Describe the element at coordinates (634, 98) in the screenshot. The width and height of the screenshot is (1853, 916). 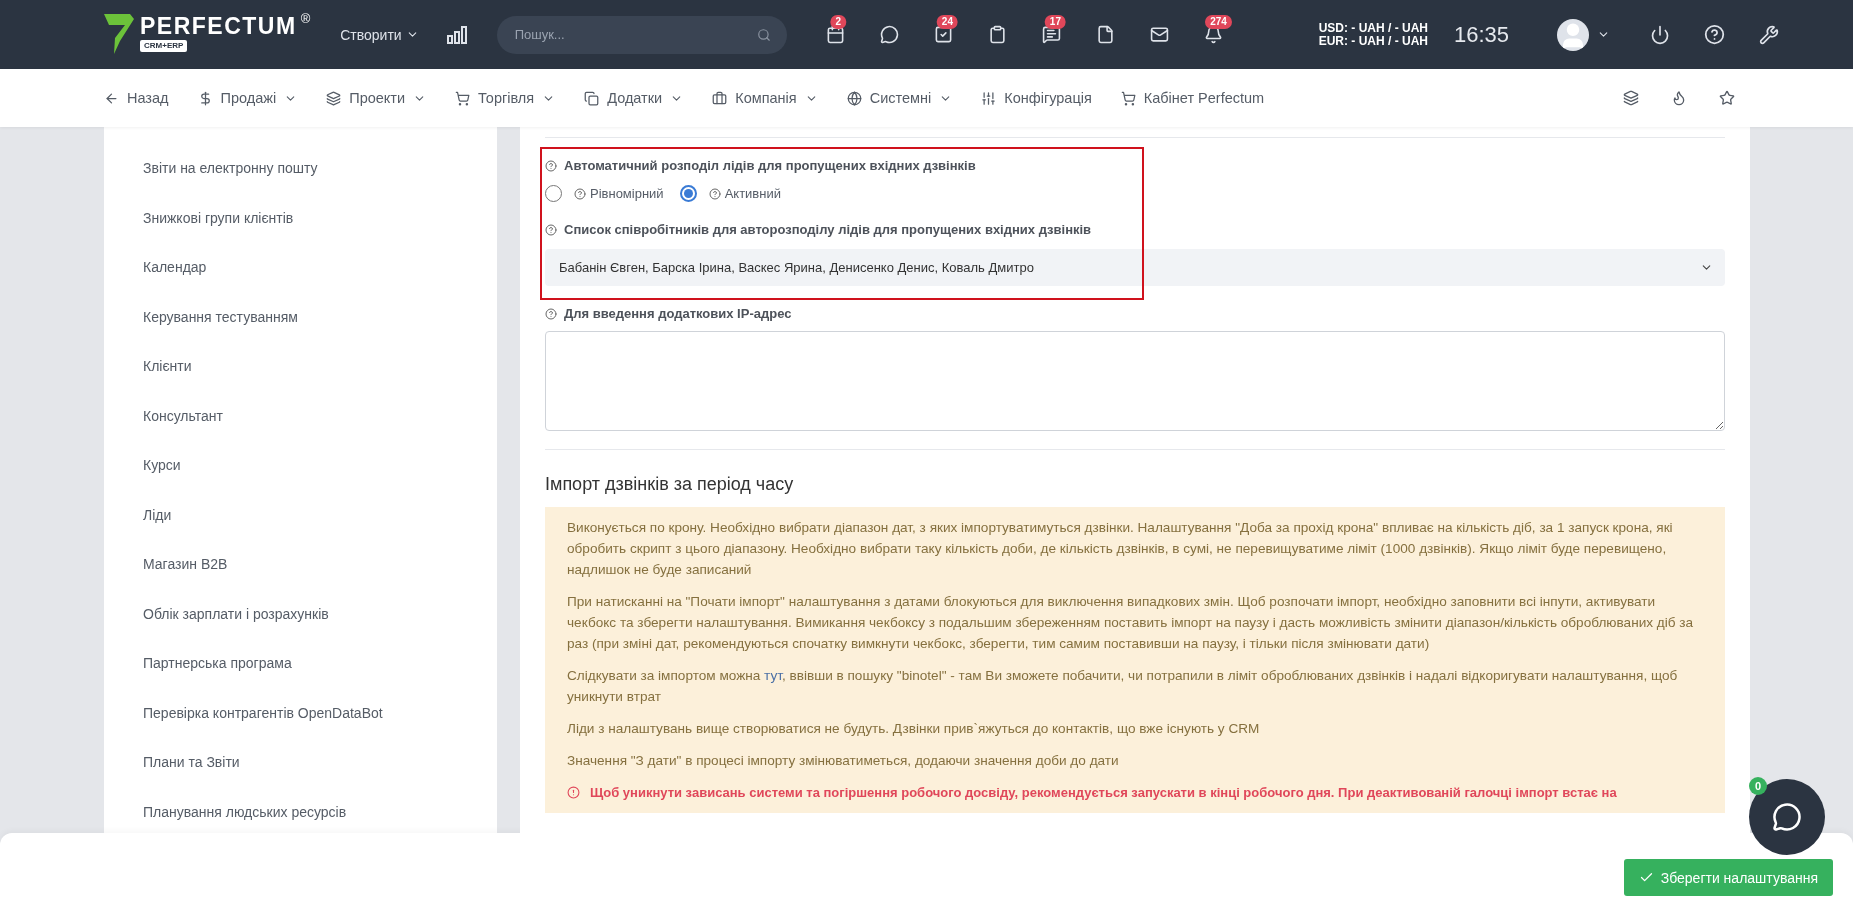
I see `nav-link: Додатки` at that location.